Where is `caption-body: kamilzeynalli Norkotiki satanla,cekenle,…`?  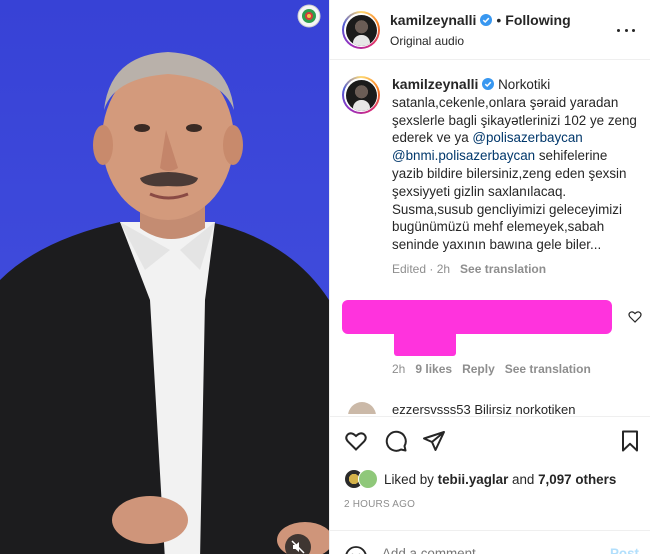
caption-body: kamilzeynalli Norkotiki satanla,cekenle,… is located at coordinates (517, 177).